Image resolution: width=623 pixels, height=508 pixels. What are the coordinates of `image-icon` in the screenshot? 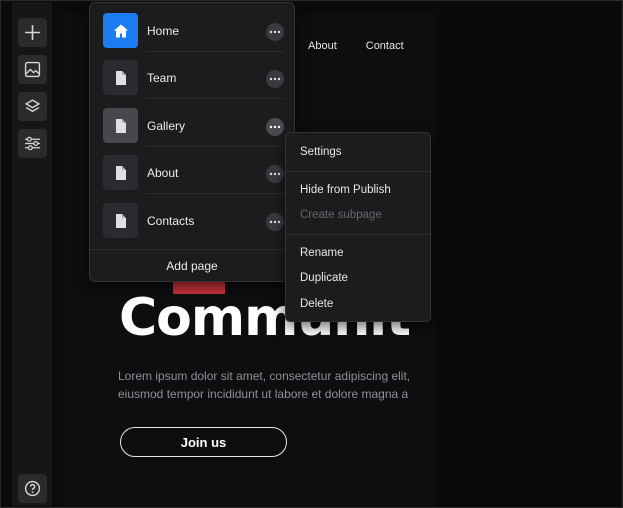 It's located at (32, 69).